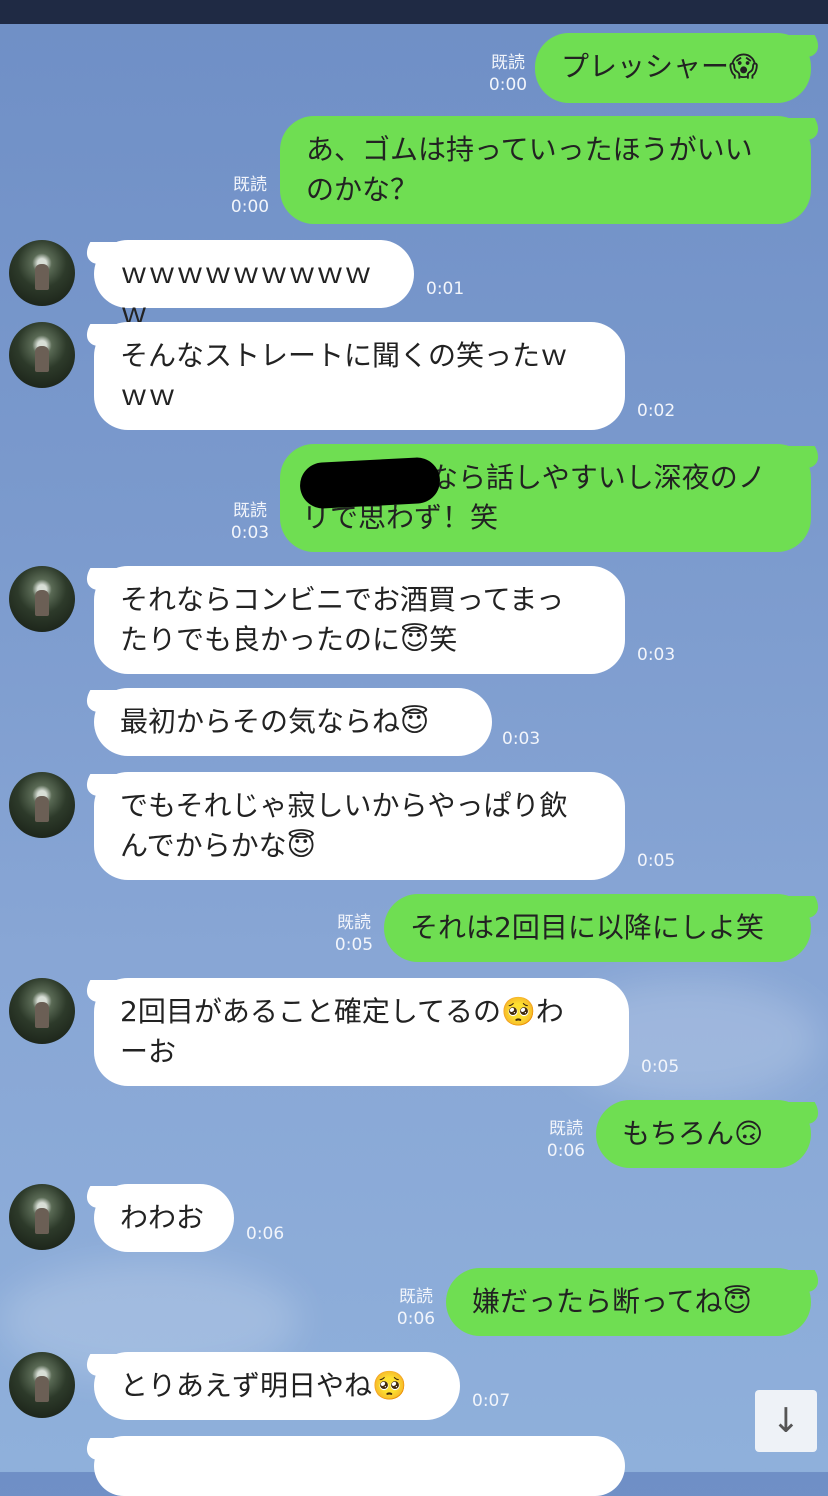 This screenshot has width=828, height=1496. What do you see at coordinates (370, 483) in the screenshot?
I see `redaction-mark` at bounding box center [370, 483].